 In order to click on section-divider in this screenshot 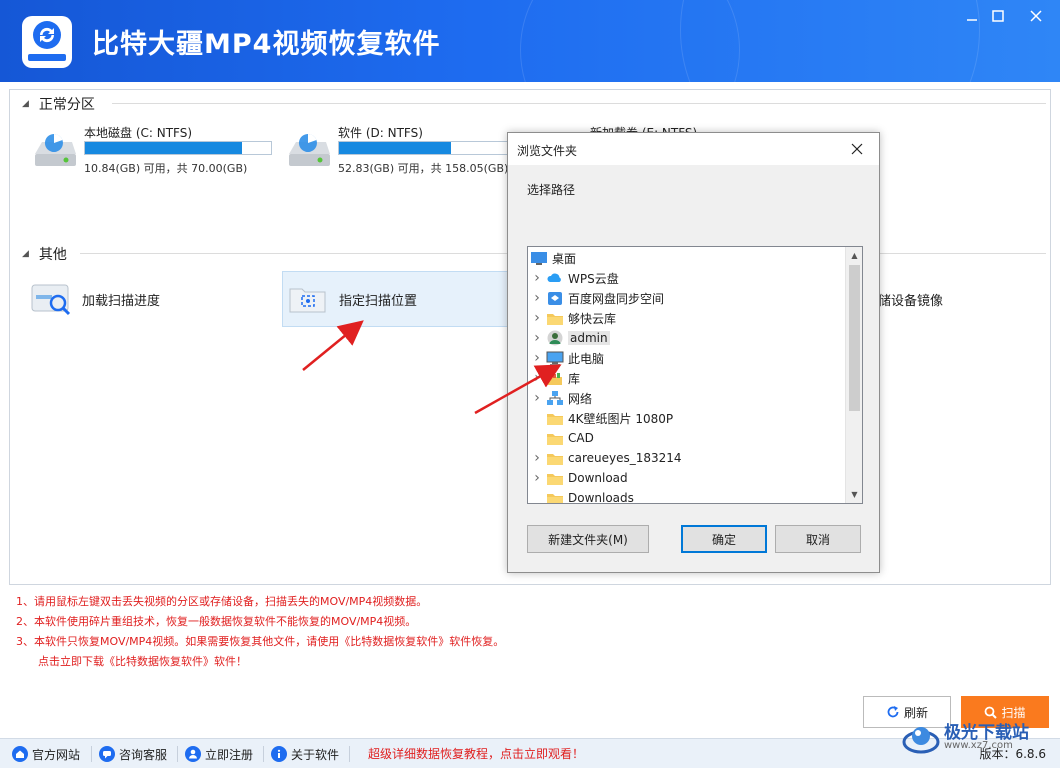, I will do `click(579, 103)`.